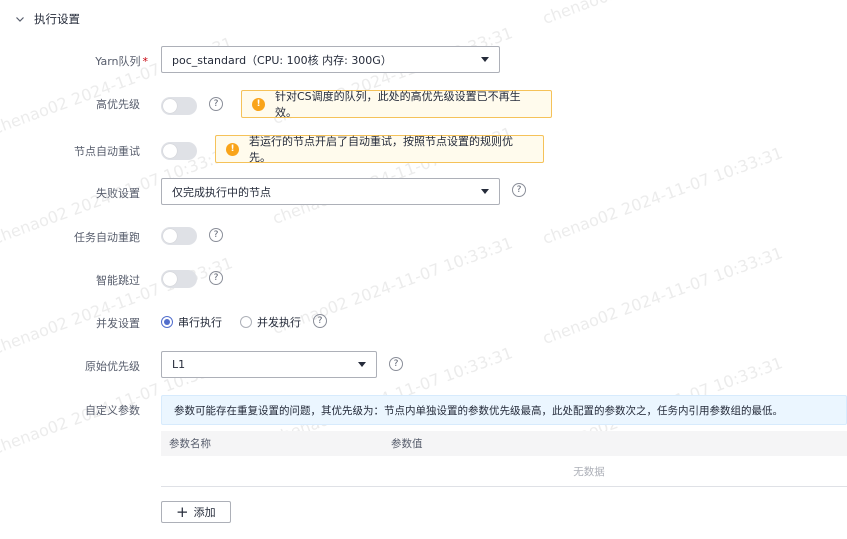 This screenshot has width=847, height=539. Describe the element at coordinates (122, 61) in the screenshot. I see `yarn-queue-label: Yarn队列 *` at that location.